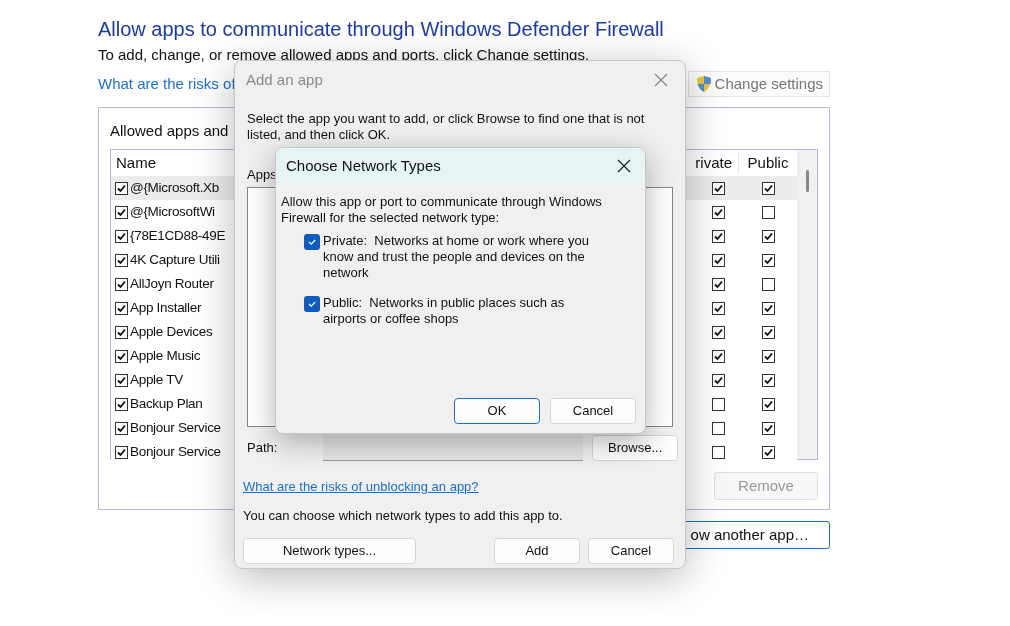 This screenshot has width=1010, height=626. Describe the element at coordinates (703, 84) in the screenshot. I see `shield-icon` at that location.